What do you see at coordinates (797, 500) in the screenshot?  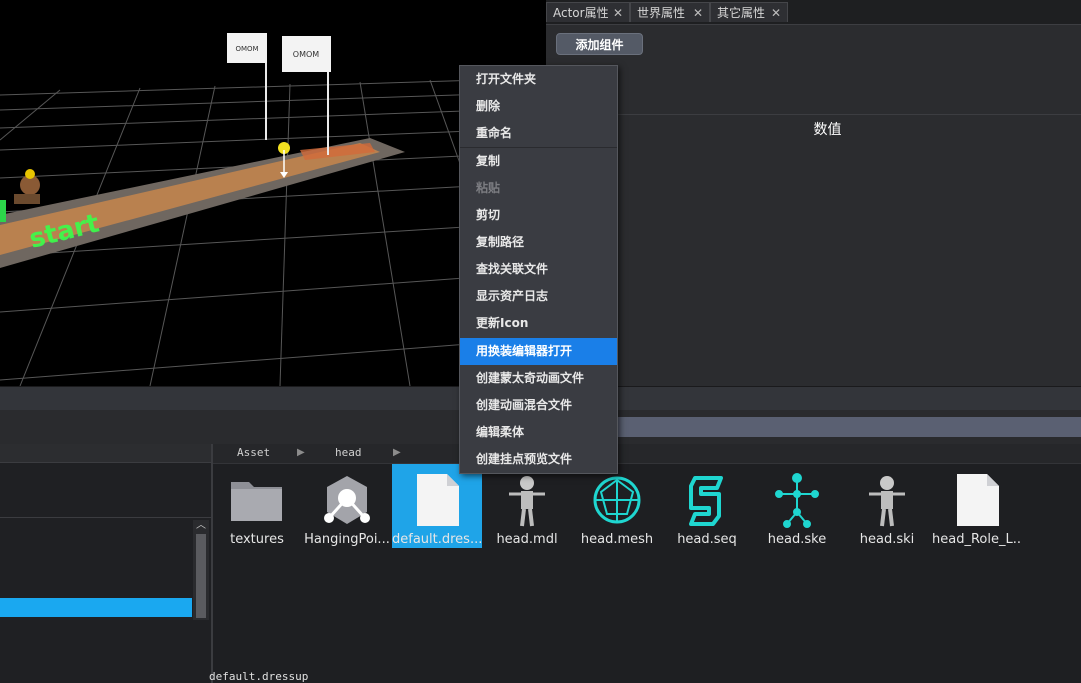 I see `skeleton-icon` at bounding box center [797, 500].